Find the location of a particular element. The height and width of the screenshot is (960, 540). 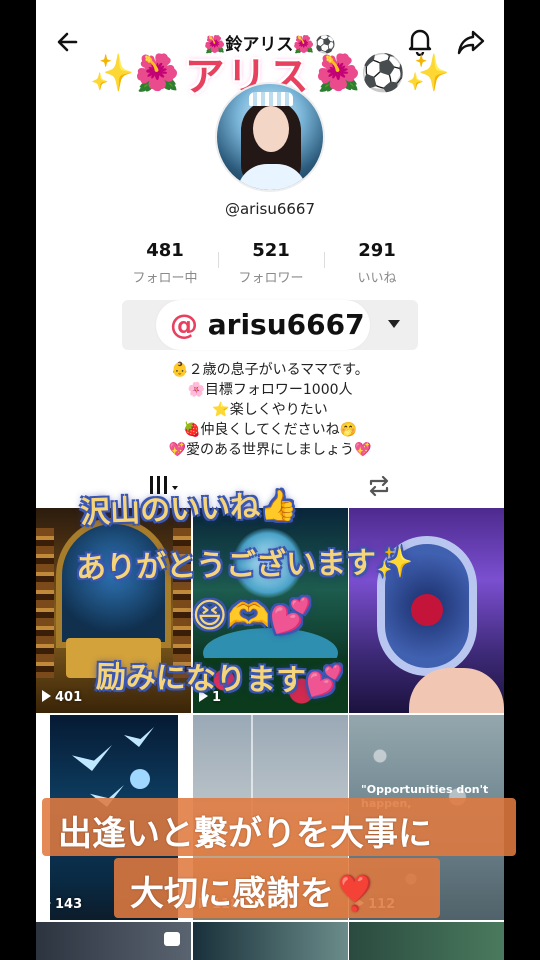

profile-button-label: @ arisu6667 is located at coordinates (267, 324).